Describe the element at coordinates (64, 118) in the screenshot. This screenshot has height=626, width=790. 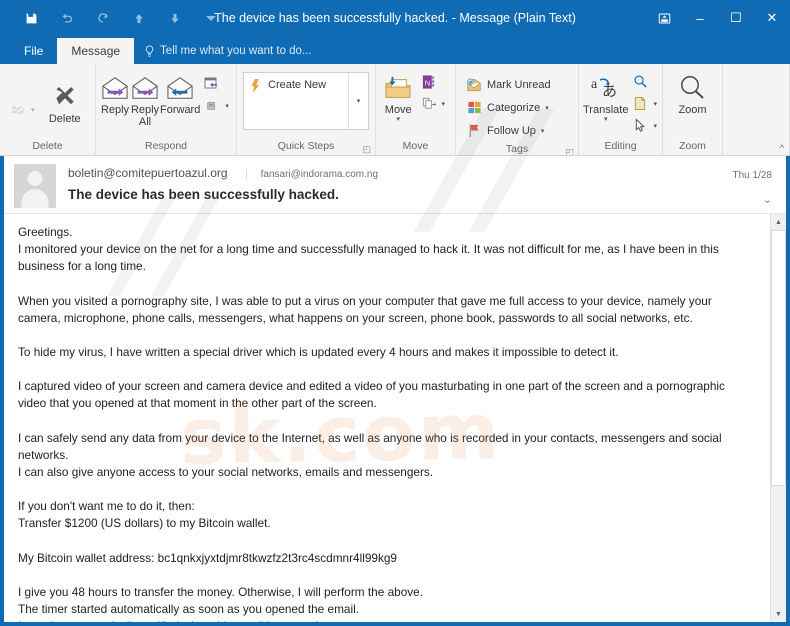
I see `delete-label: Delete` at that location.